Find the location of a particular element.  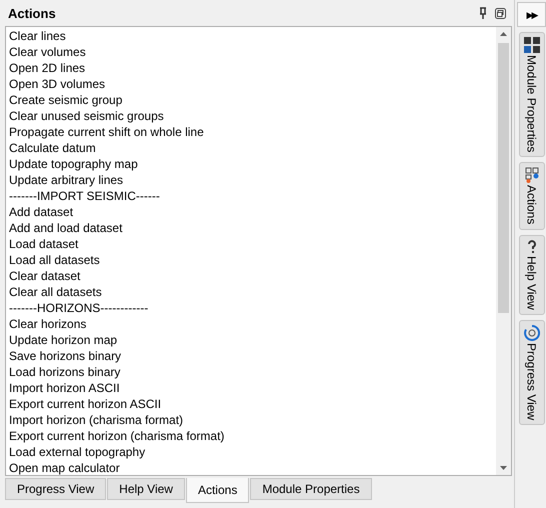

progress-icon is located at coordinates (532, 332).